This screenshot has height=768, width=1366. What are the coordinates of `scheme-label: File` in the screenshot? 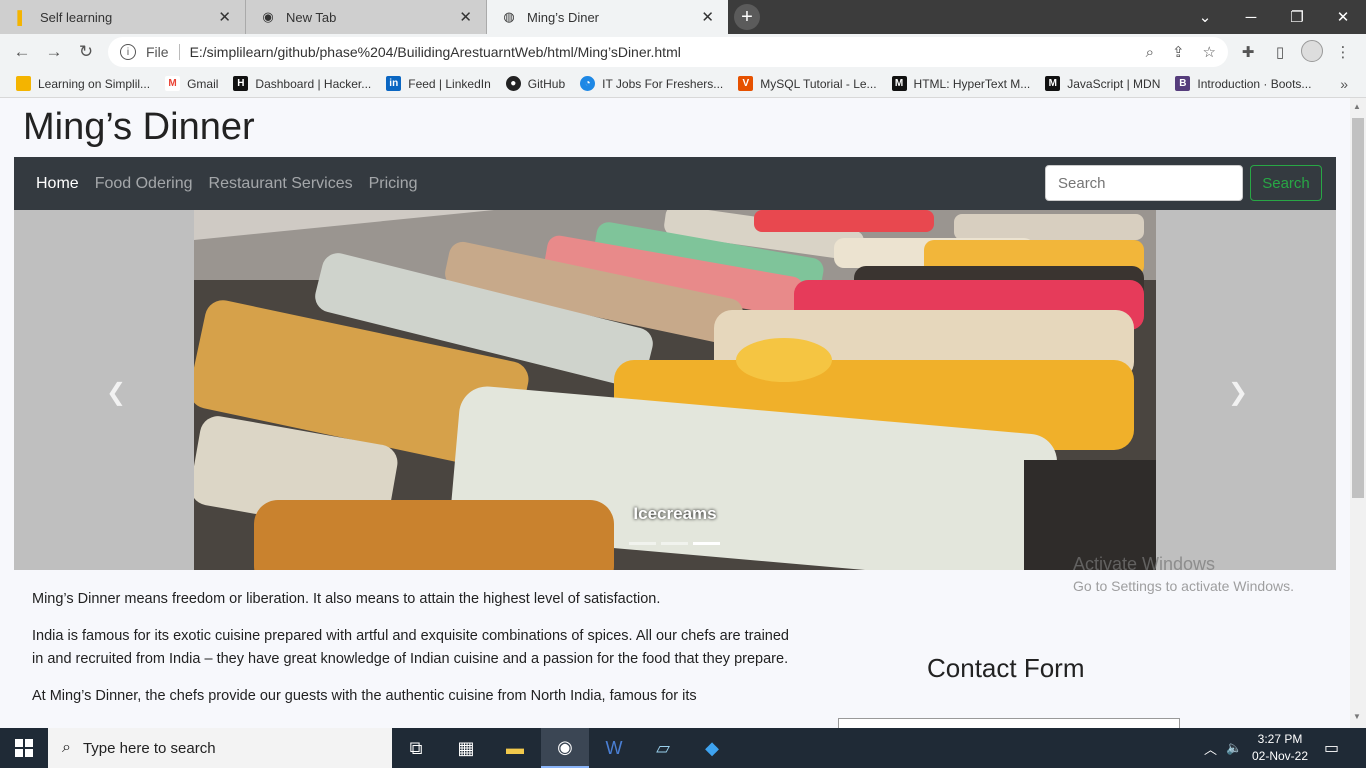 It's located at (157, 52).